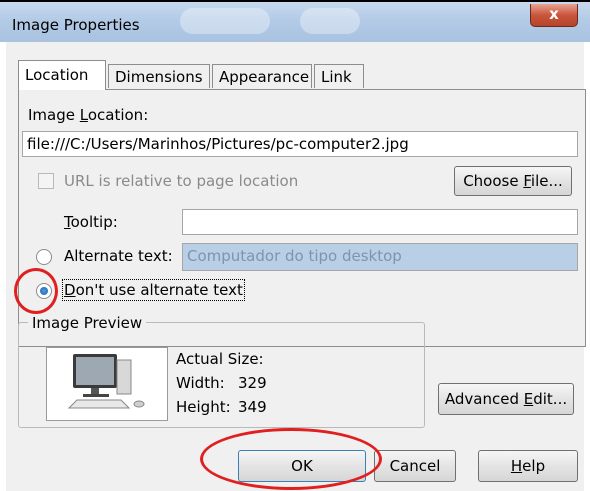 This screenshot has height=491, width=590. What do you see at coordinates (46, 181) in the screenshot?
I see `url-relative-checkbox` at bounding box center [46, 181].